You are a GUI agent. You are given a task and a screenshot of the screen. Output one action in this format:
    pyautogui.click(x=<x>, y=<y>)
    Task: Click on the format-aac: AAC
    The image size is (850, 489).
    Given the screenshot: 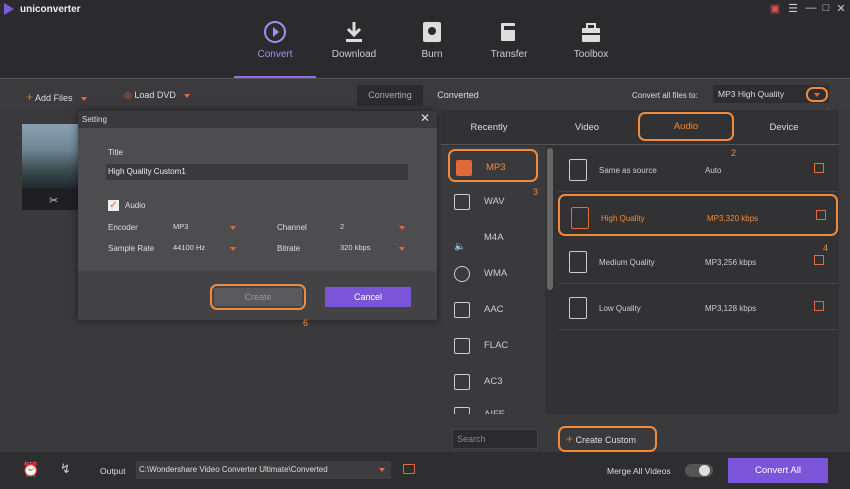 What is the action you would take?
    pyautogui.click(x=493, y=309)
    